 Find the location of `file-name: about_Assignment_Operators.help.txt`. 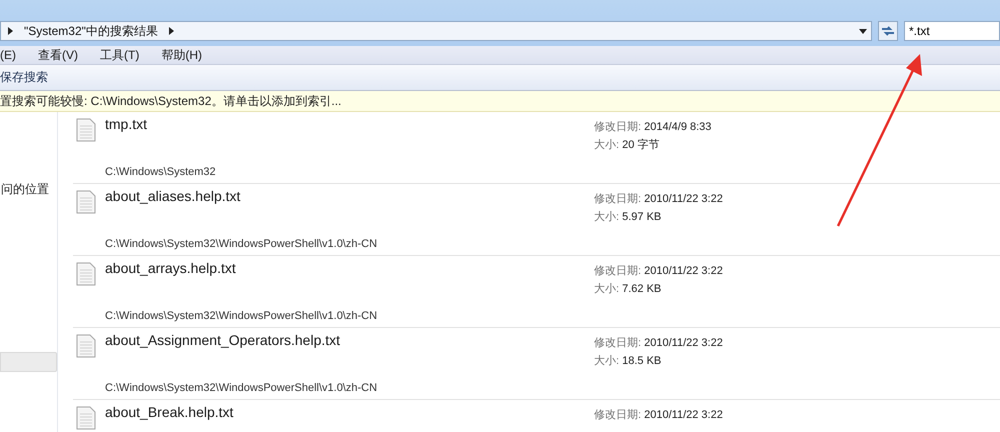

file-name: about_Assignment_Operators.help.txt is located at coordinates (349, 340).